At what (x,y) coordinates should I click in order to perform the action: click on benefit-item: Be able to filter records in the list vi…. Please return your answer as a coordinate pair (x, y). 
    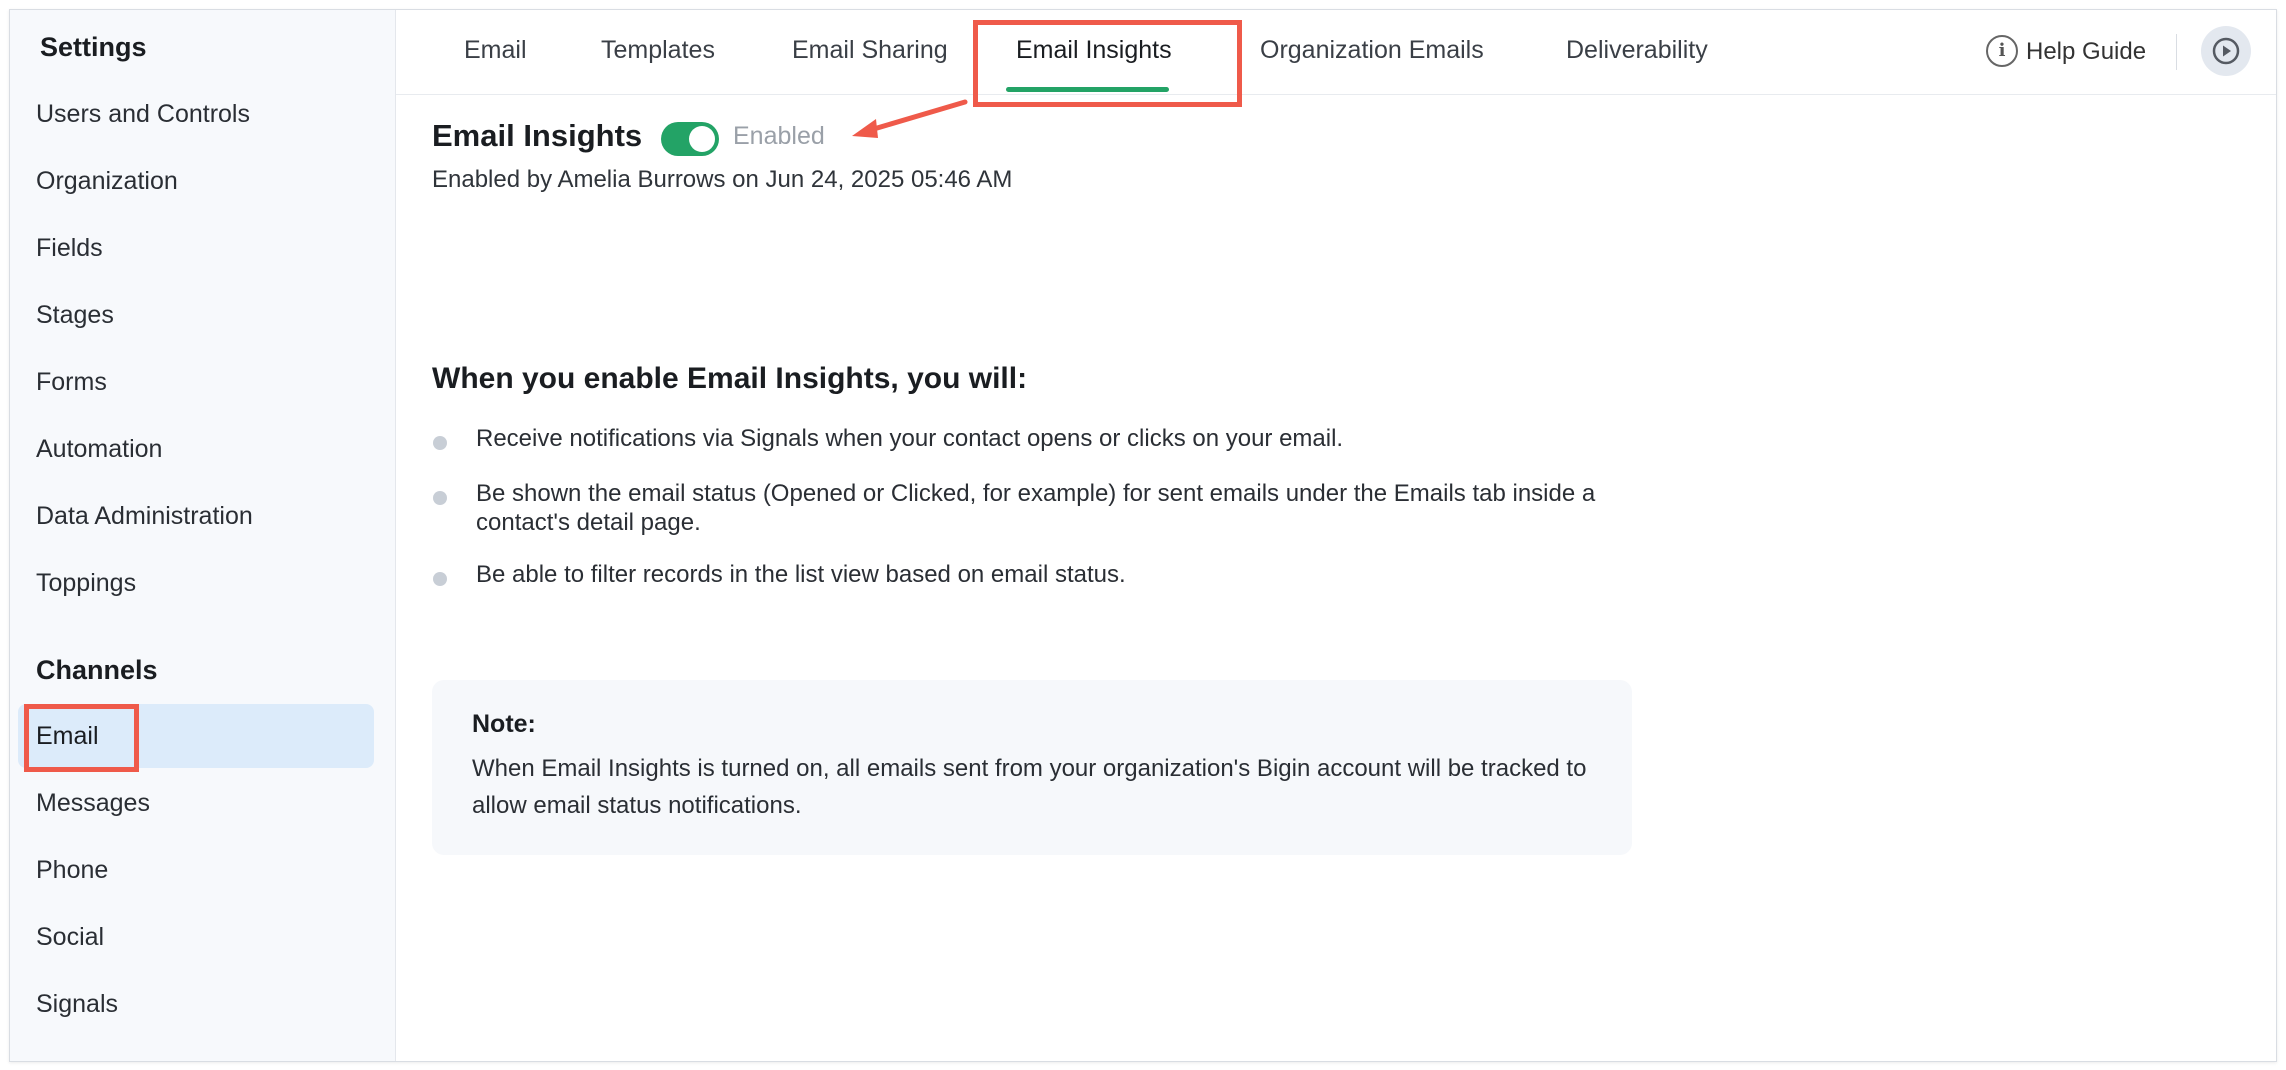
    Looking at the image, I should click on (801, 574).